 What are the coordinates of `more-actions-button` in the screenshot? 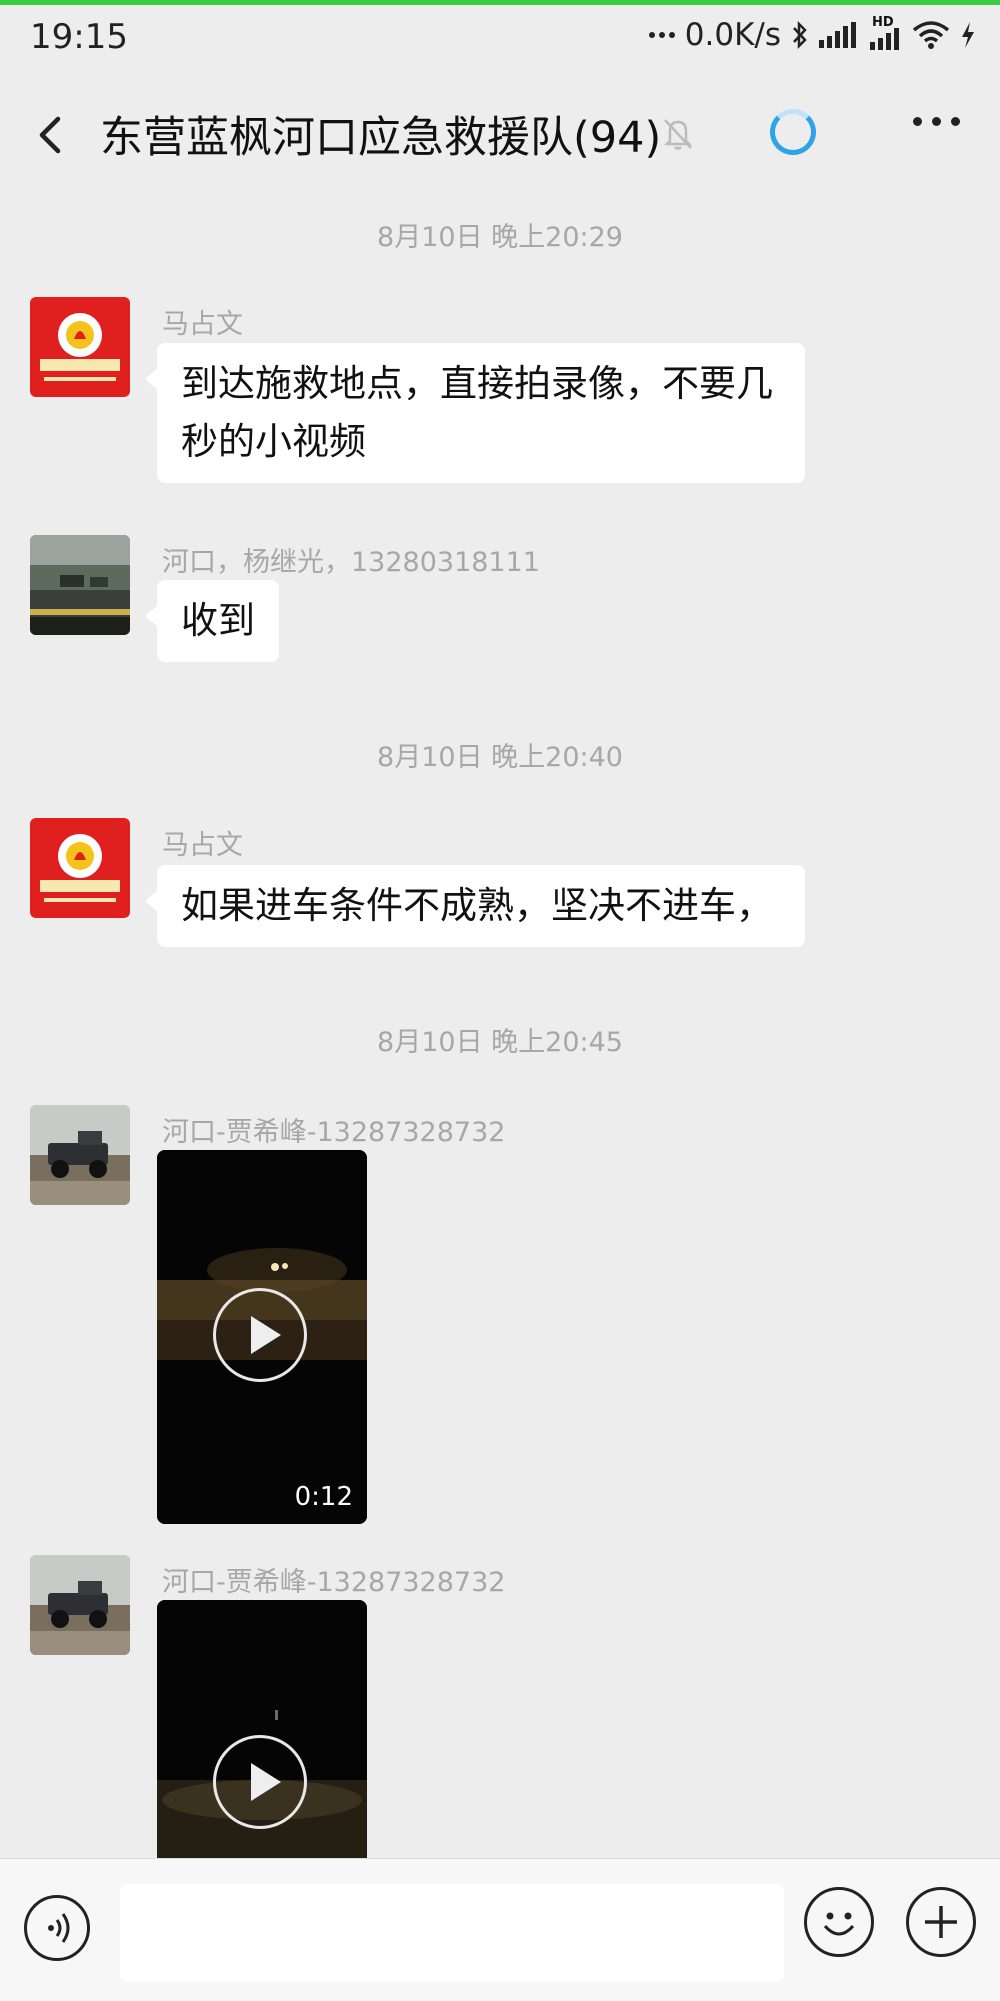 It's located at (941, 1922).